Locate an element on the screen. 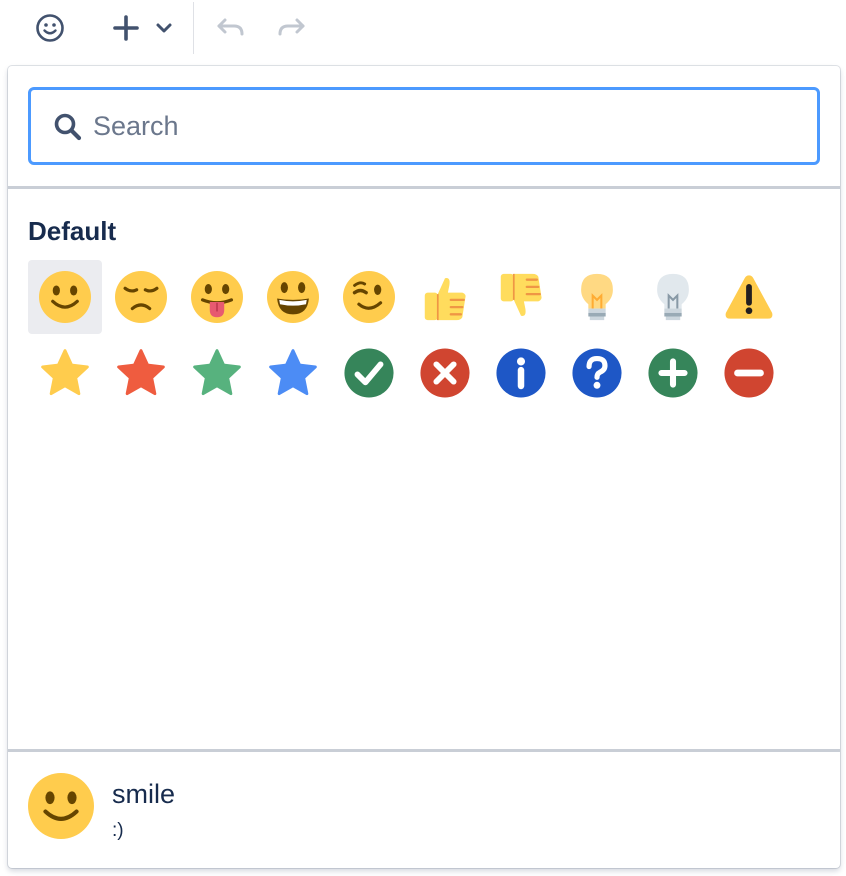  emoji-smile is located at coordinates (65, 297).